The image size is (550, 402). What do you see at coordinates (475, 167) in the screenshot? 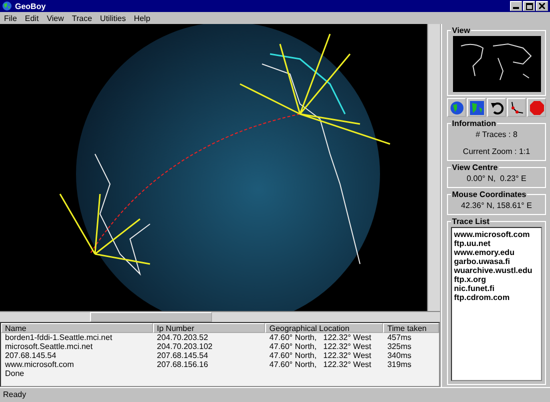
I see `group-title: View Centre` at bounding box center [475, 167].